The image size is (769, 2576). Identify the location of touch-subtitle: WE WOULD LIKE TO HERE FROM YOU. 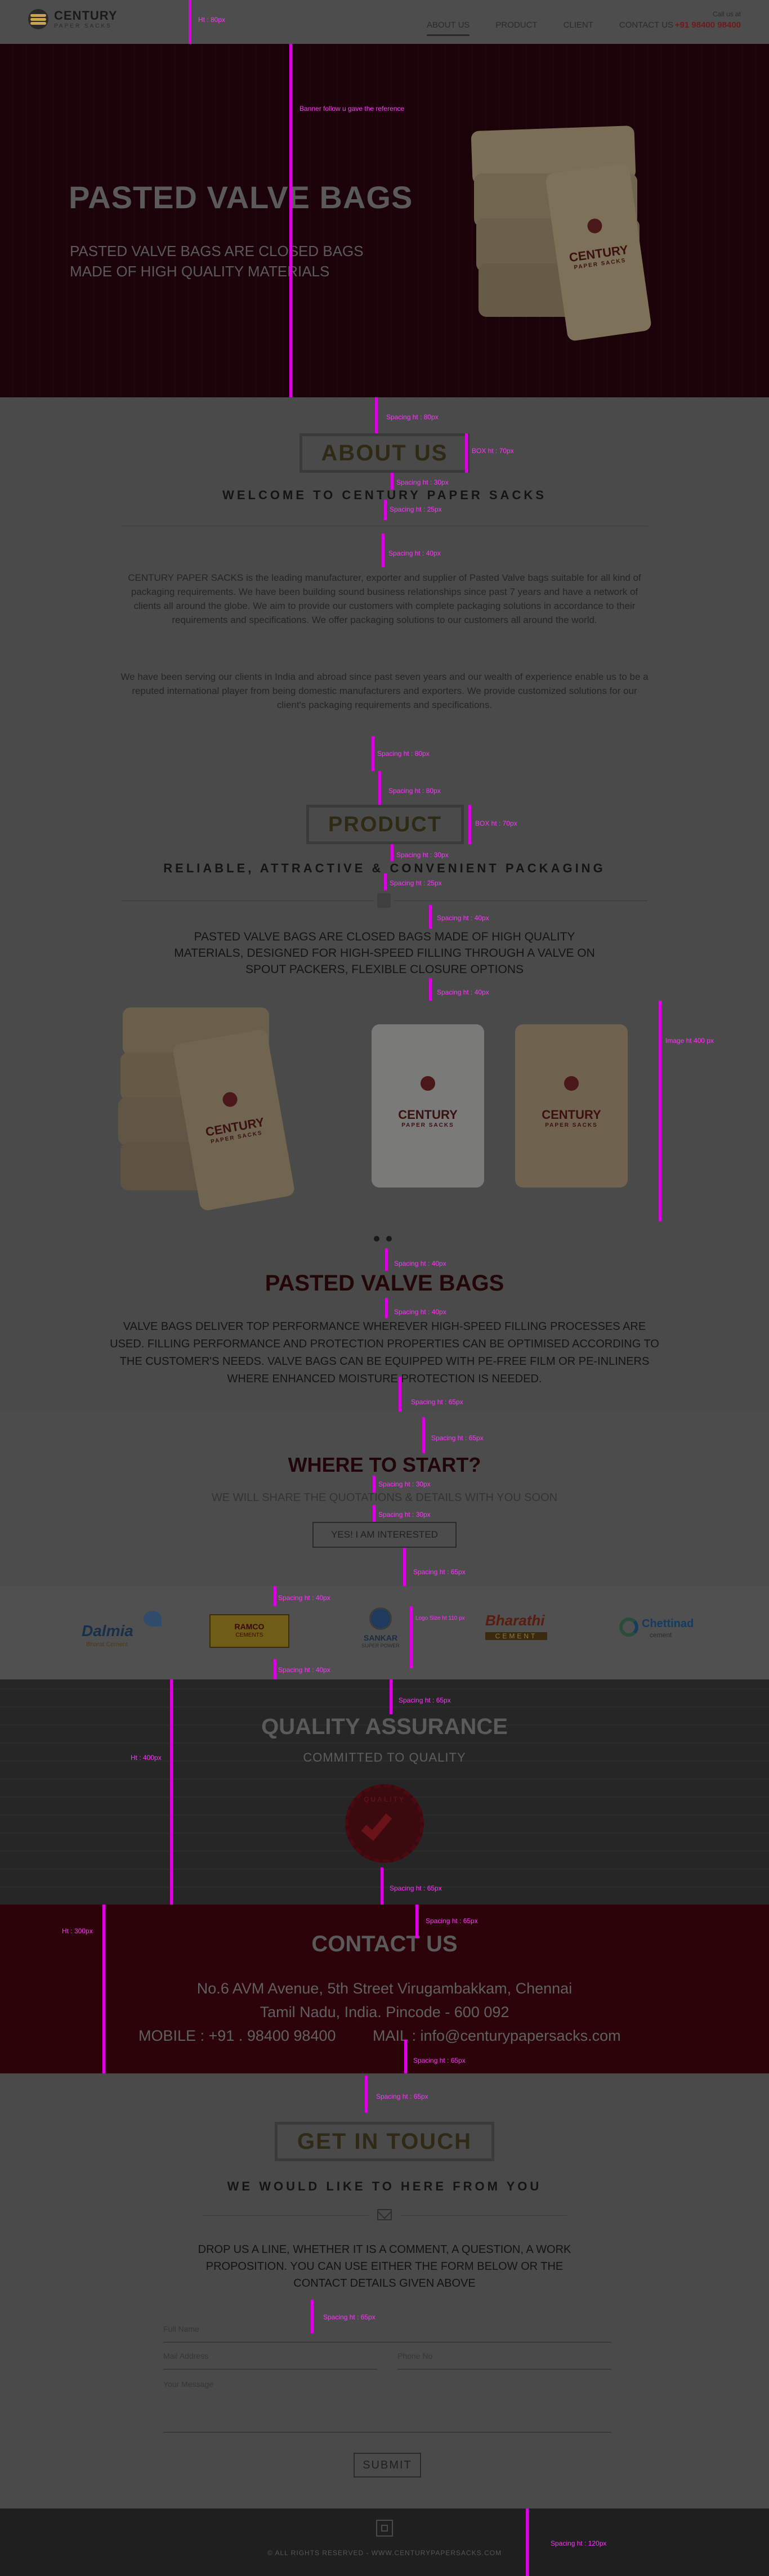
(384, 2186).